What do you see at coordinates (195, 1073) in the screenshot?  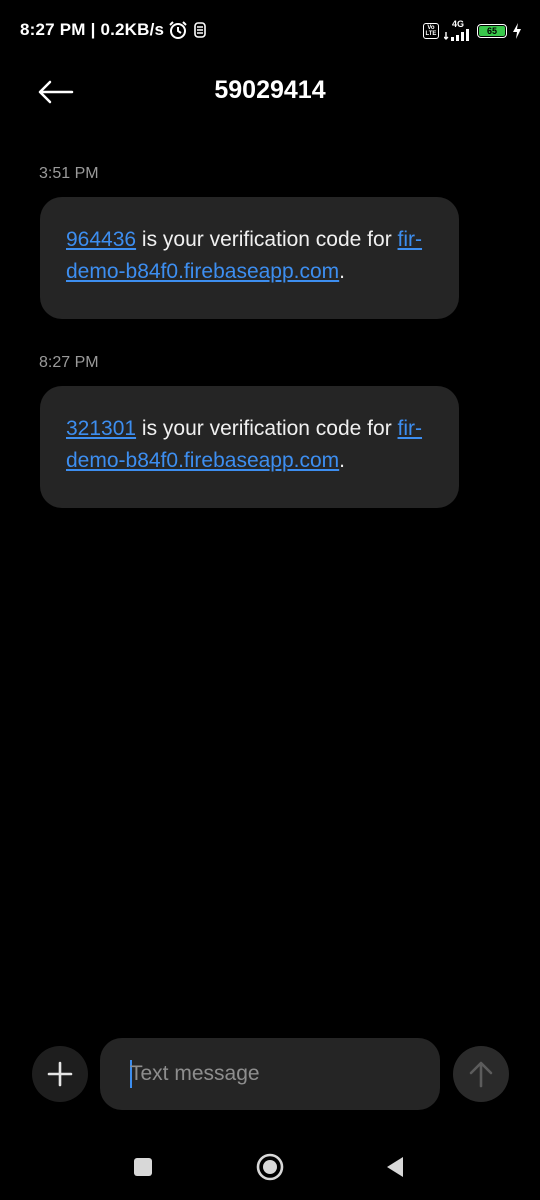 I see `message-input-placeholder: Text message` at bounding box center [195, 1073].